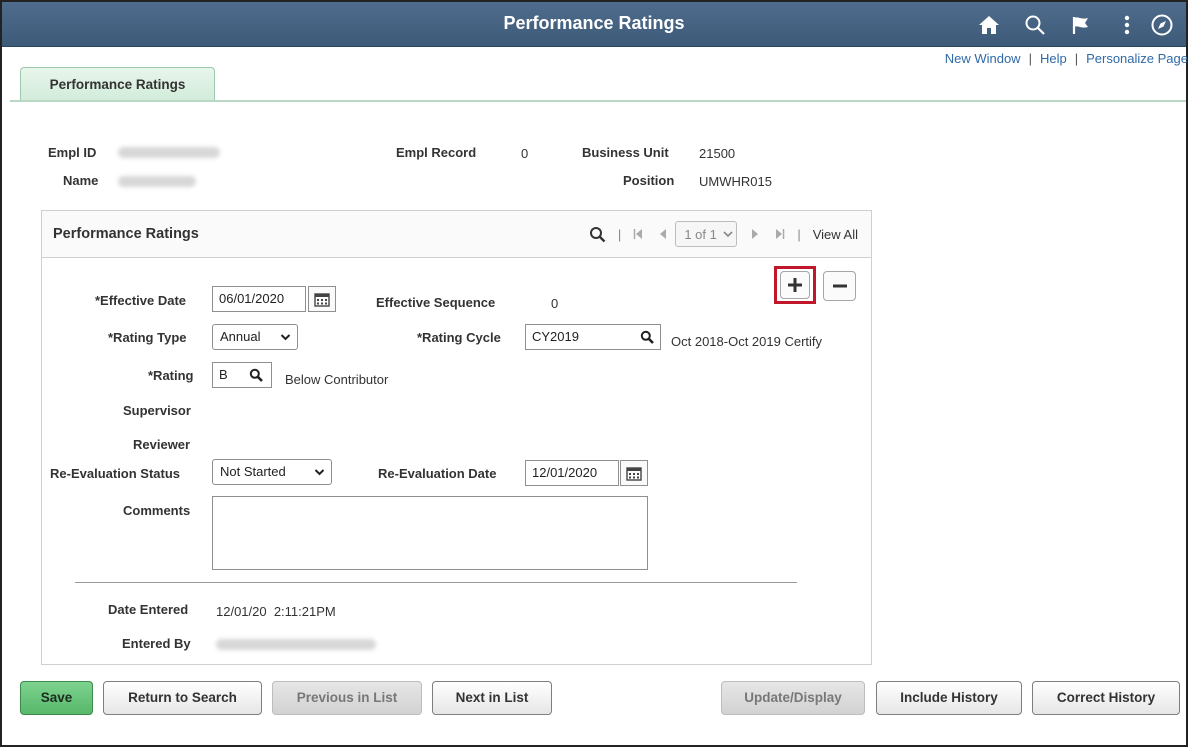 The height and width of the screenshot is (747, 1188). I want to click on group-title: Performance Ratings, so click(126, 234).